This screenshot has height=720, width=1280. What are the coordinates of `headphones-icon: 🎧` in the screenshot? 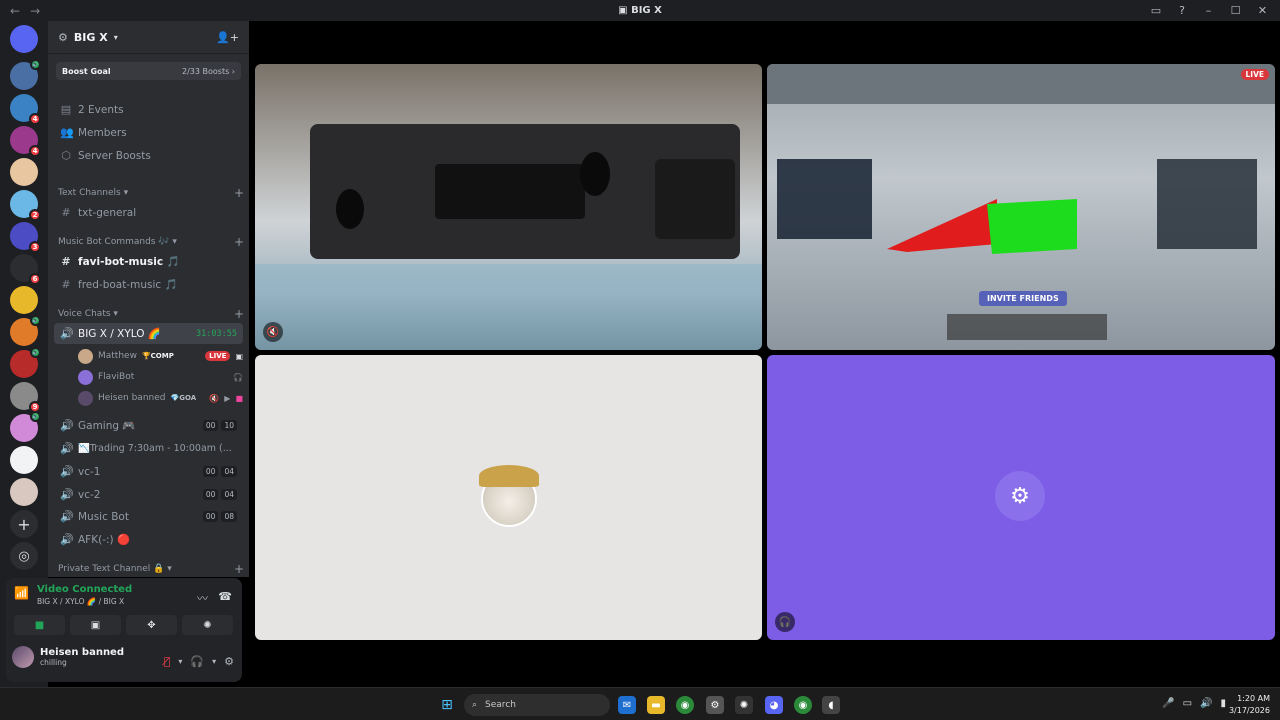 It's located at (197, 661).